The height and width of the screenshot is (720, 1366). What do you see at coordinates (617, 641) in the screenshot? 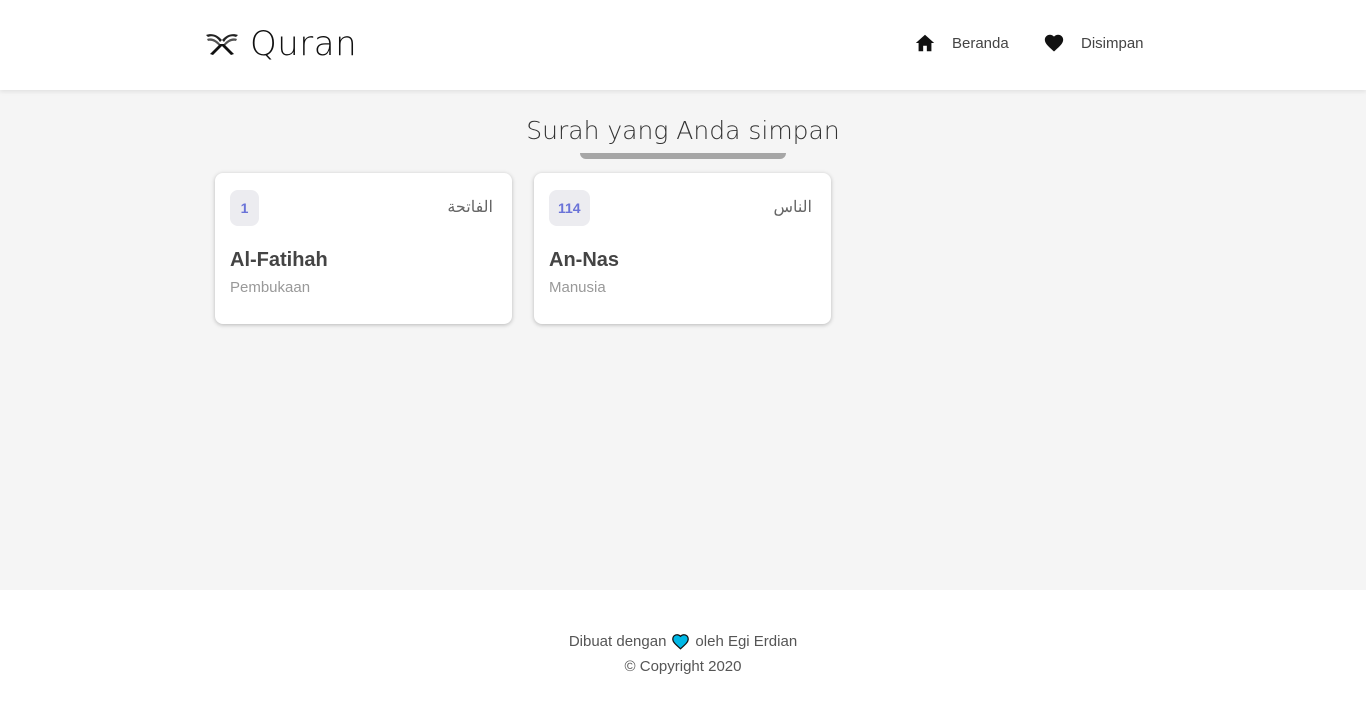
I see `footer-made-with: Dibuat dengan` at bounding box center [617, 641].